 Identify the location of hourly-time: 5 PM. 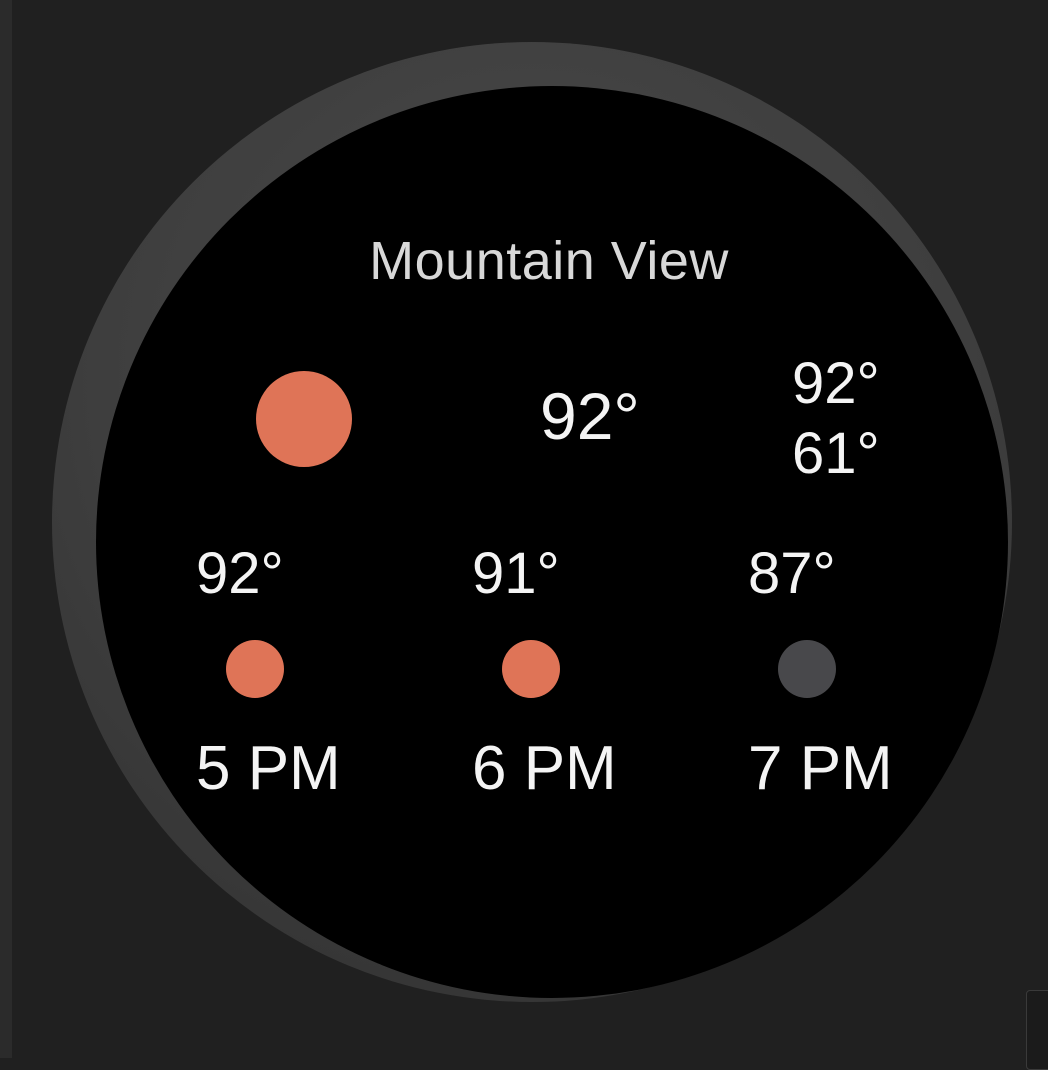
(268, 768).